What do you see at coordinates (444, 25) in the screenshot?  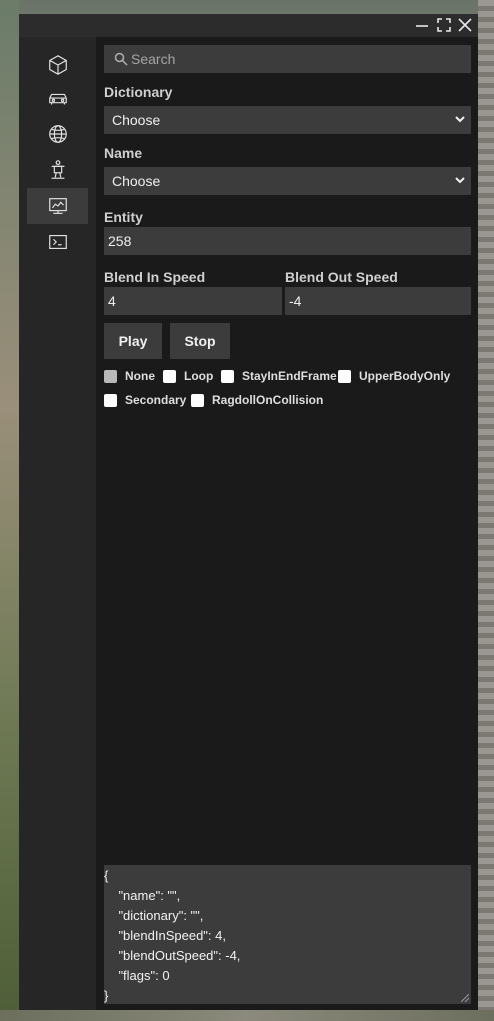 I see `maximize-icon` at bounding box center [444, 25].